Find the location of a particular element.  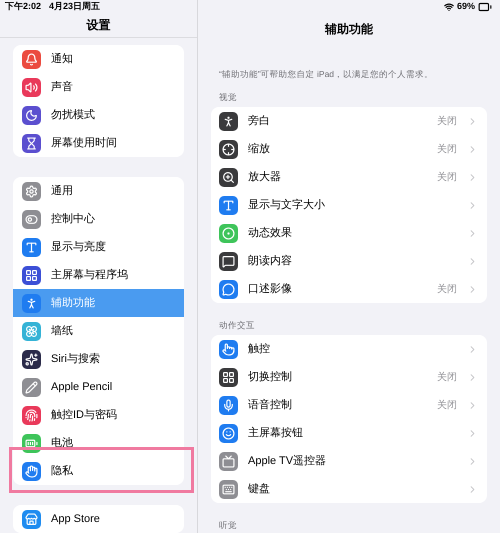

settings-row: 动态效果 is located at coordinates (349, 233).